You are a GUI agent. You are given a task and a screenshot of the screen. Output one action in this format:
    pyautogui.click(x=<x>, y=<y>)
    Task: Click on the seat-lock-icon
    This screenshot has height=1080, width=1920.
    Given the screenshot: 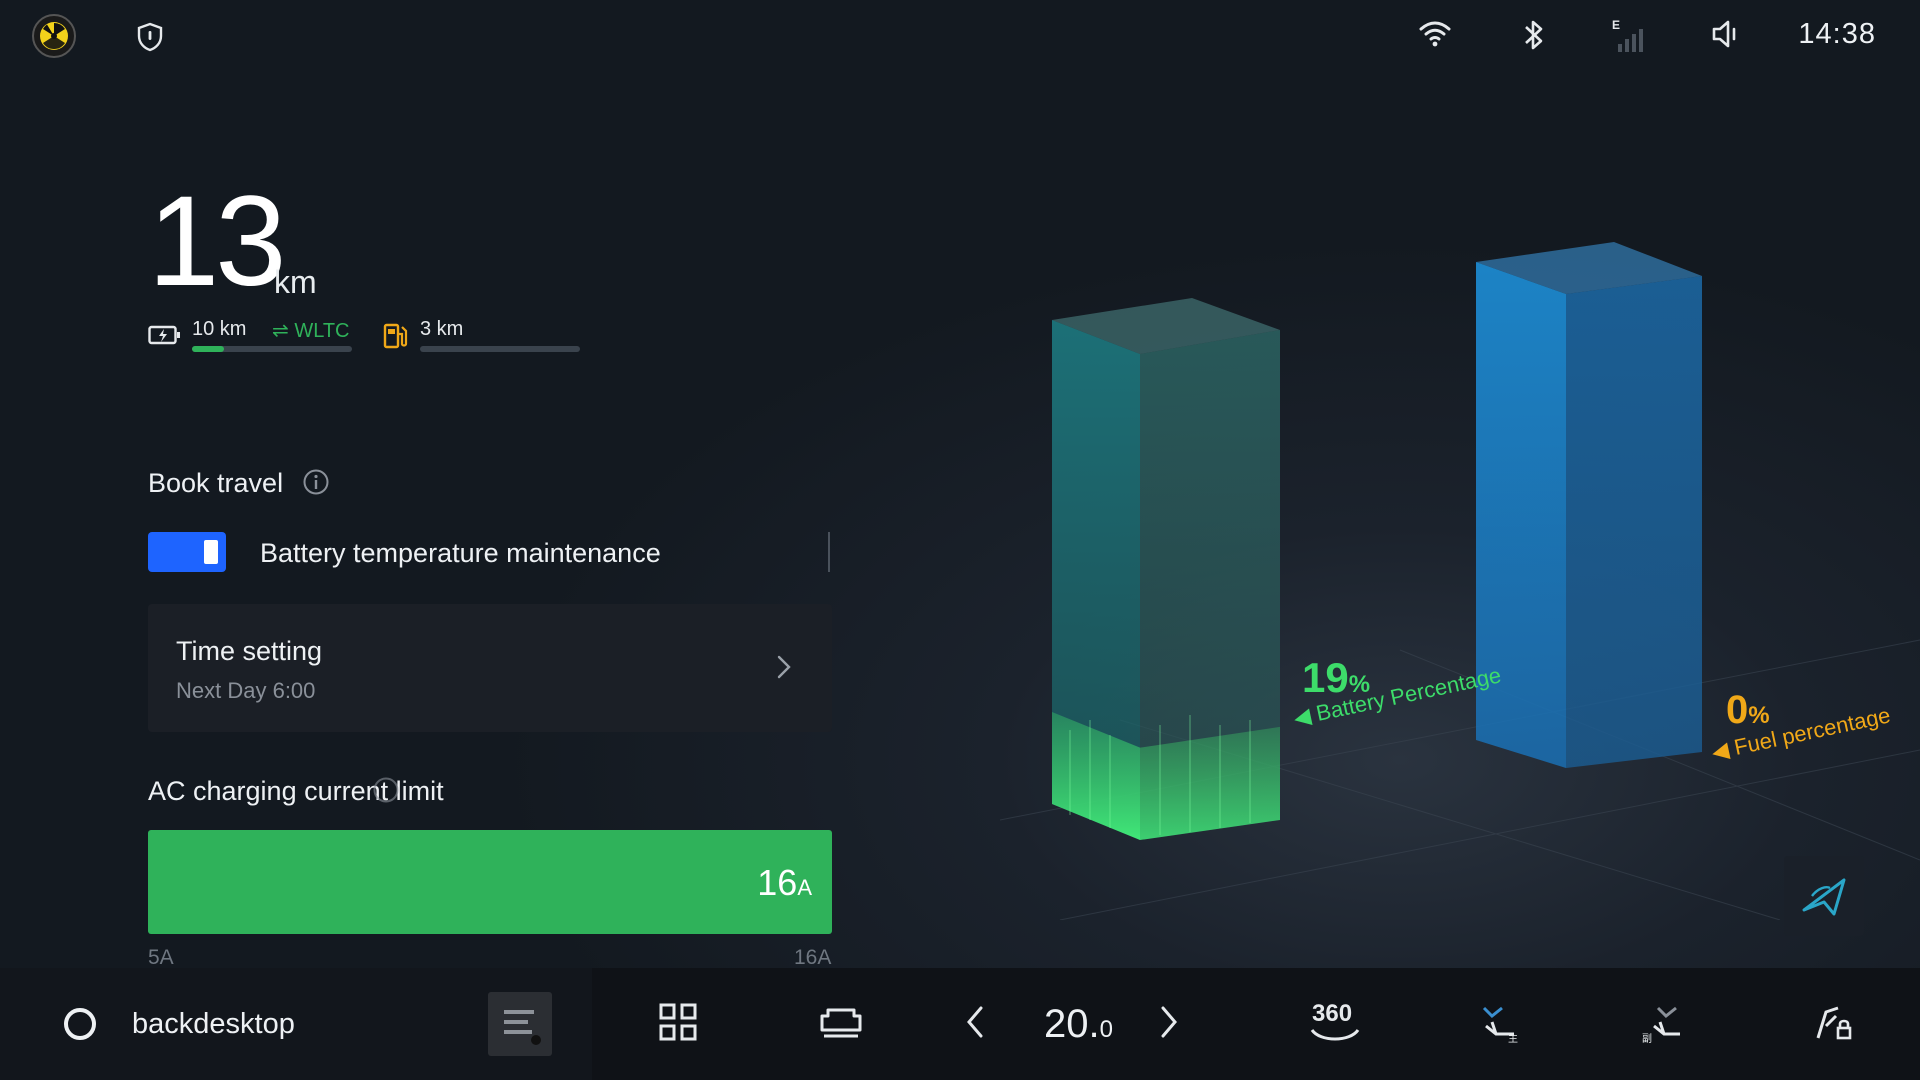 What is the action you would take?
    pyautogui.click(x=1833, y=1023)
    